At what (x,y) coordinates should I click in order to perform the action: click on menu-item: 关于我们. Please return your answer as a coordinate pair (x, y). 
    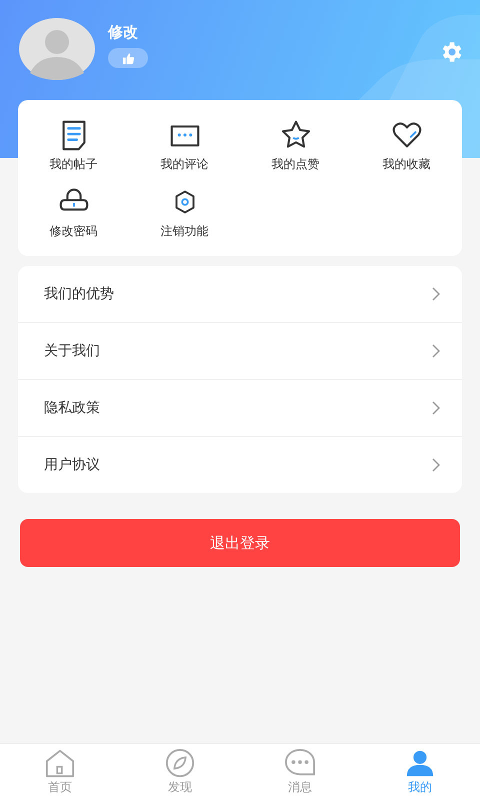
    Looking at the image, I should click on (240, 351).